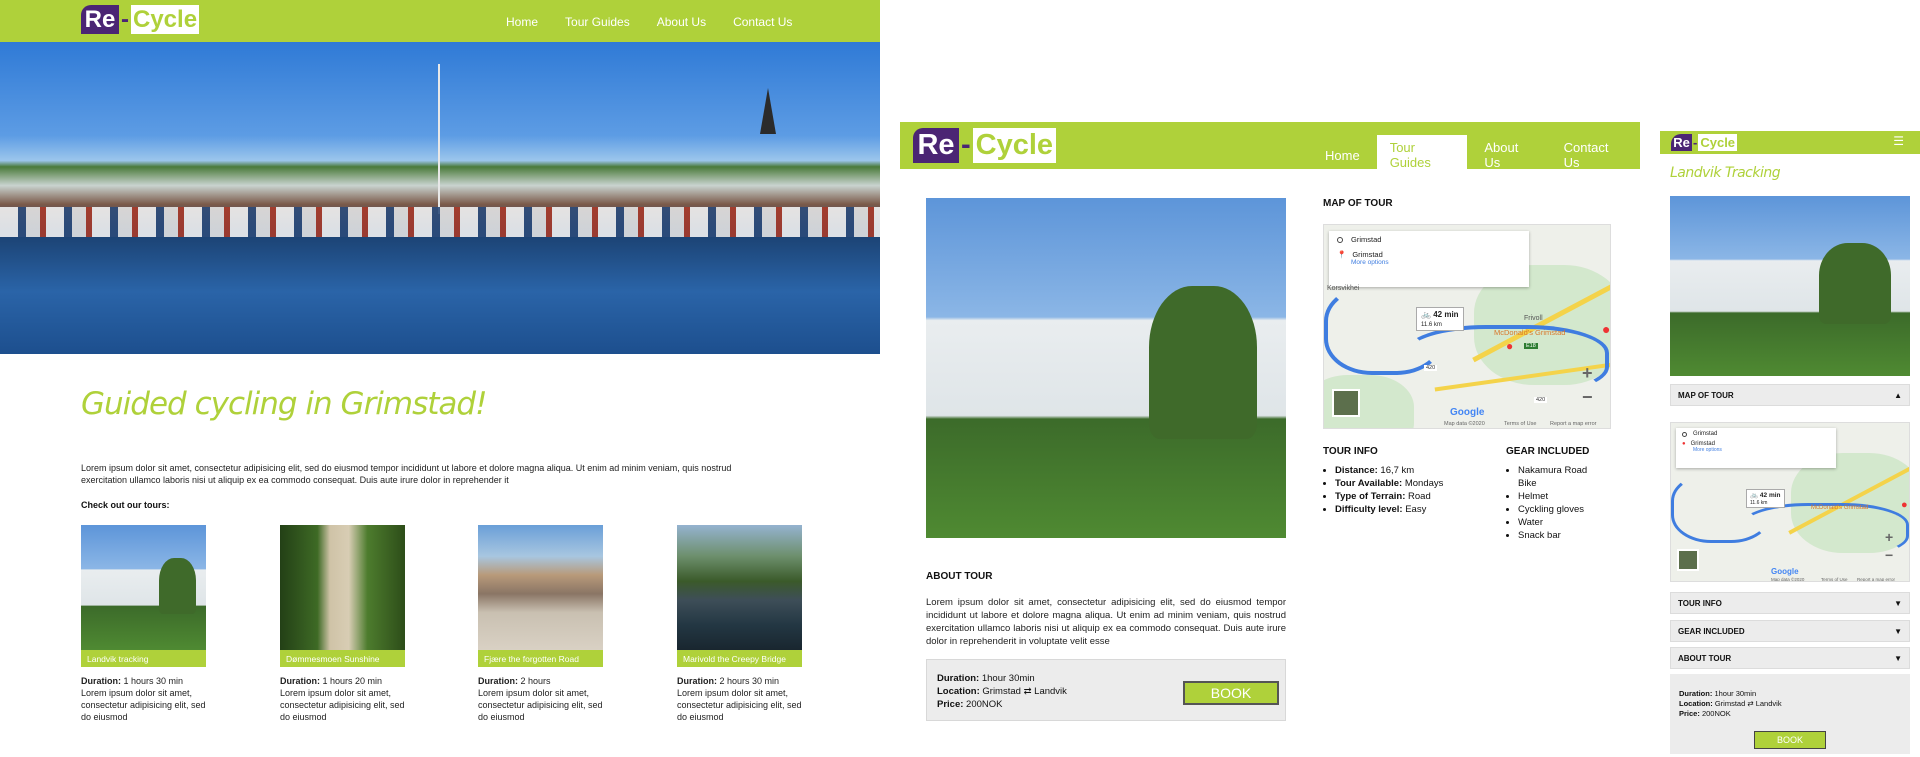 Image resolution: width=1920 pixels, height=757 pixels. Describe the element at coordinates (1562, 477) in the screenshot. I see `gear-item: Nakamura Road Bike` at that location.